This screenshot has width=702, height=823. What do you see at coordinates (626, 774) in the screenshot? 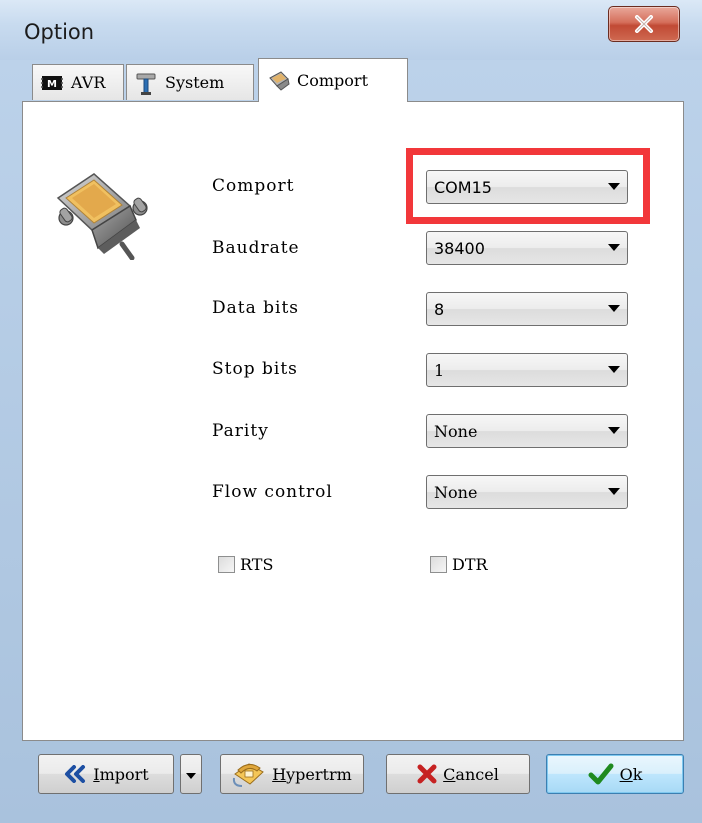
I see `ok-accel: O` at bounding box center [626, 774].